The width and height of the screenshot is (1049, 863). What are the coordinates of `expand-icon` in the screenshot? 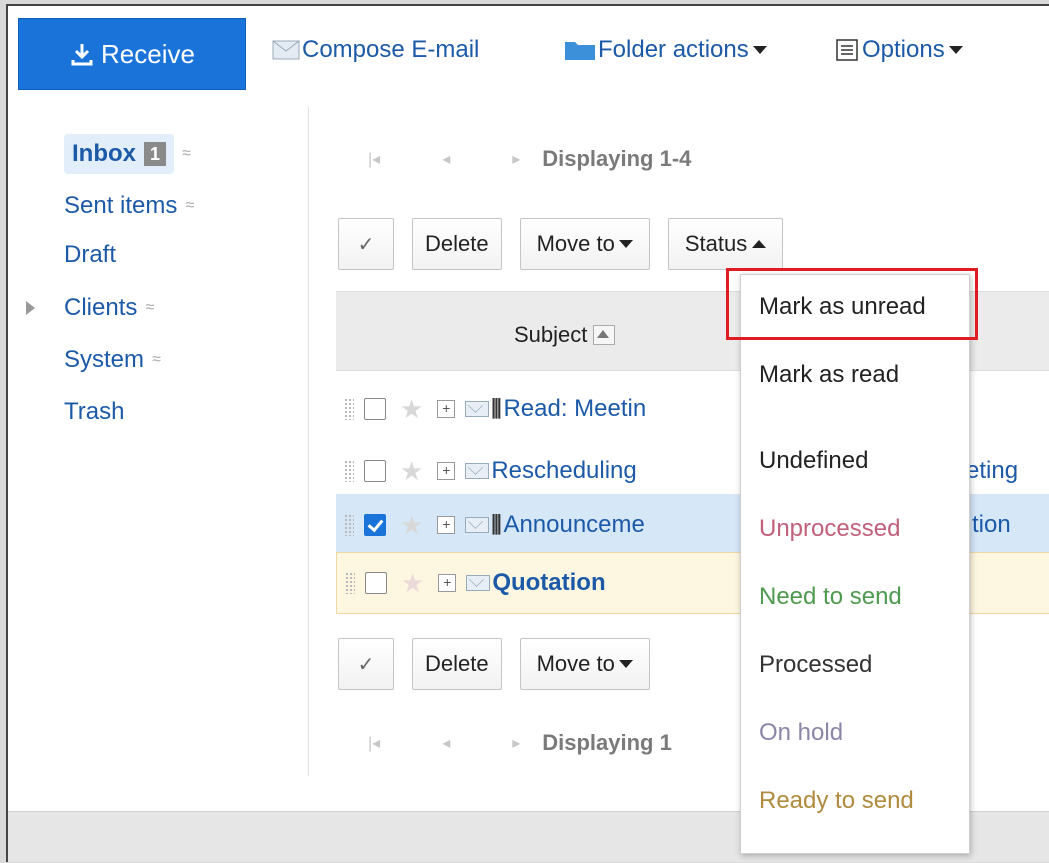 It's located at (30, 308).